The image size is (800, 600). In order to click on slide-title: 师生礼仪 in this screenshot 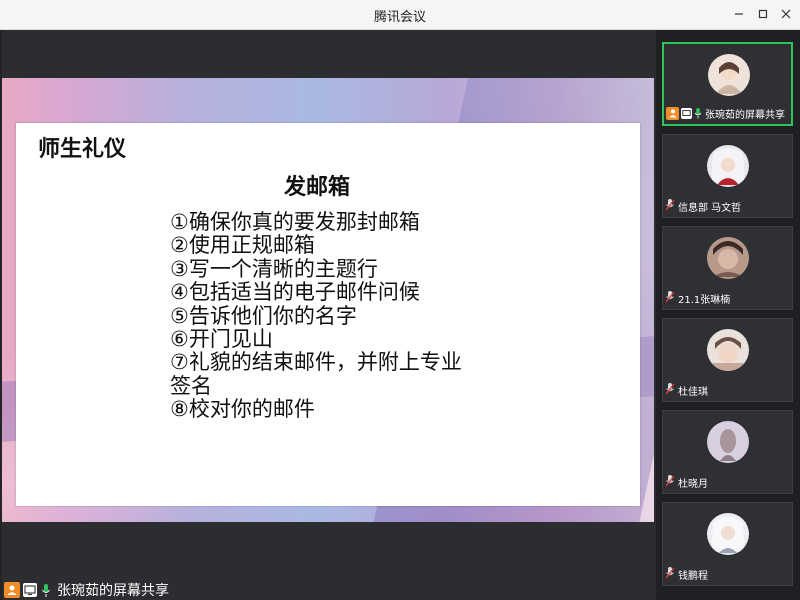, I will do `click(82, 149)`.